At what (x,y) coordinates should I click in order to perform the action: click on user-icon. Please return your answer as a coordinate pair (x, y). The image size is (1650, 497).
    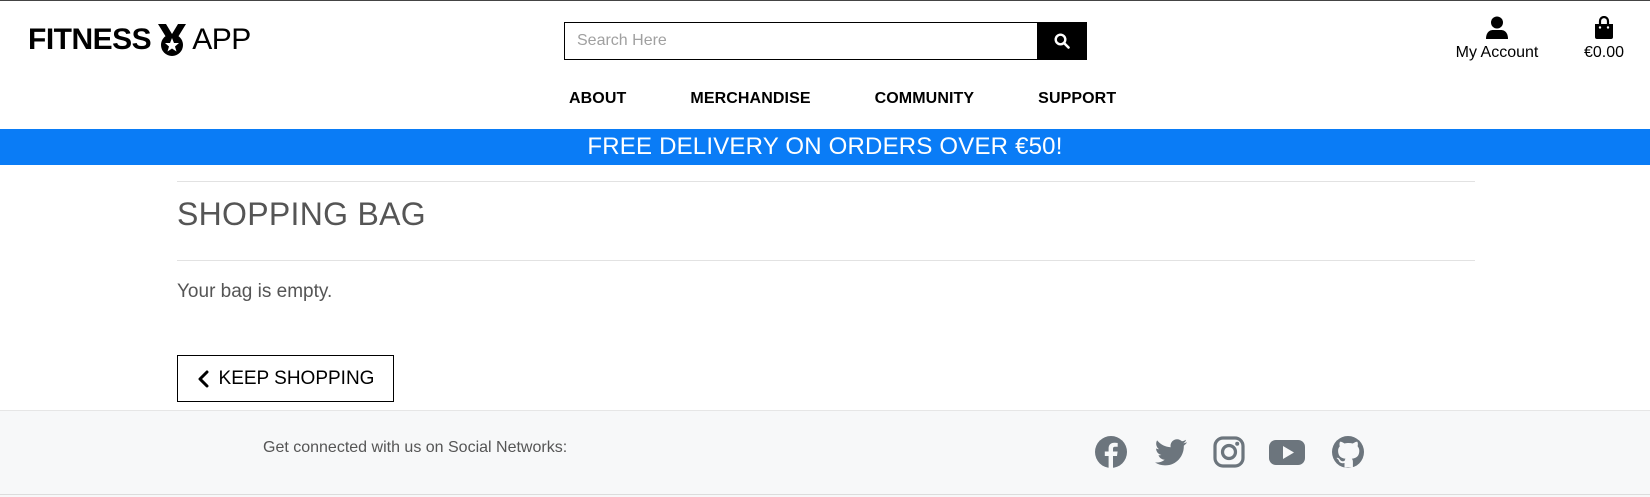
    Looking at the image, I should click on (1497, 27).